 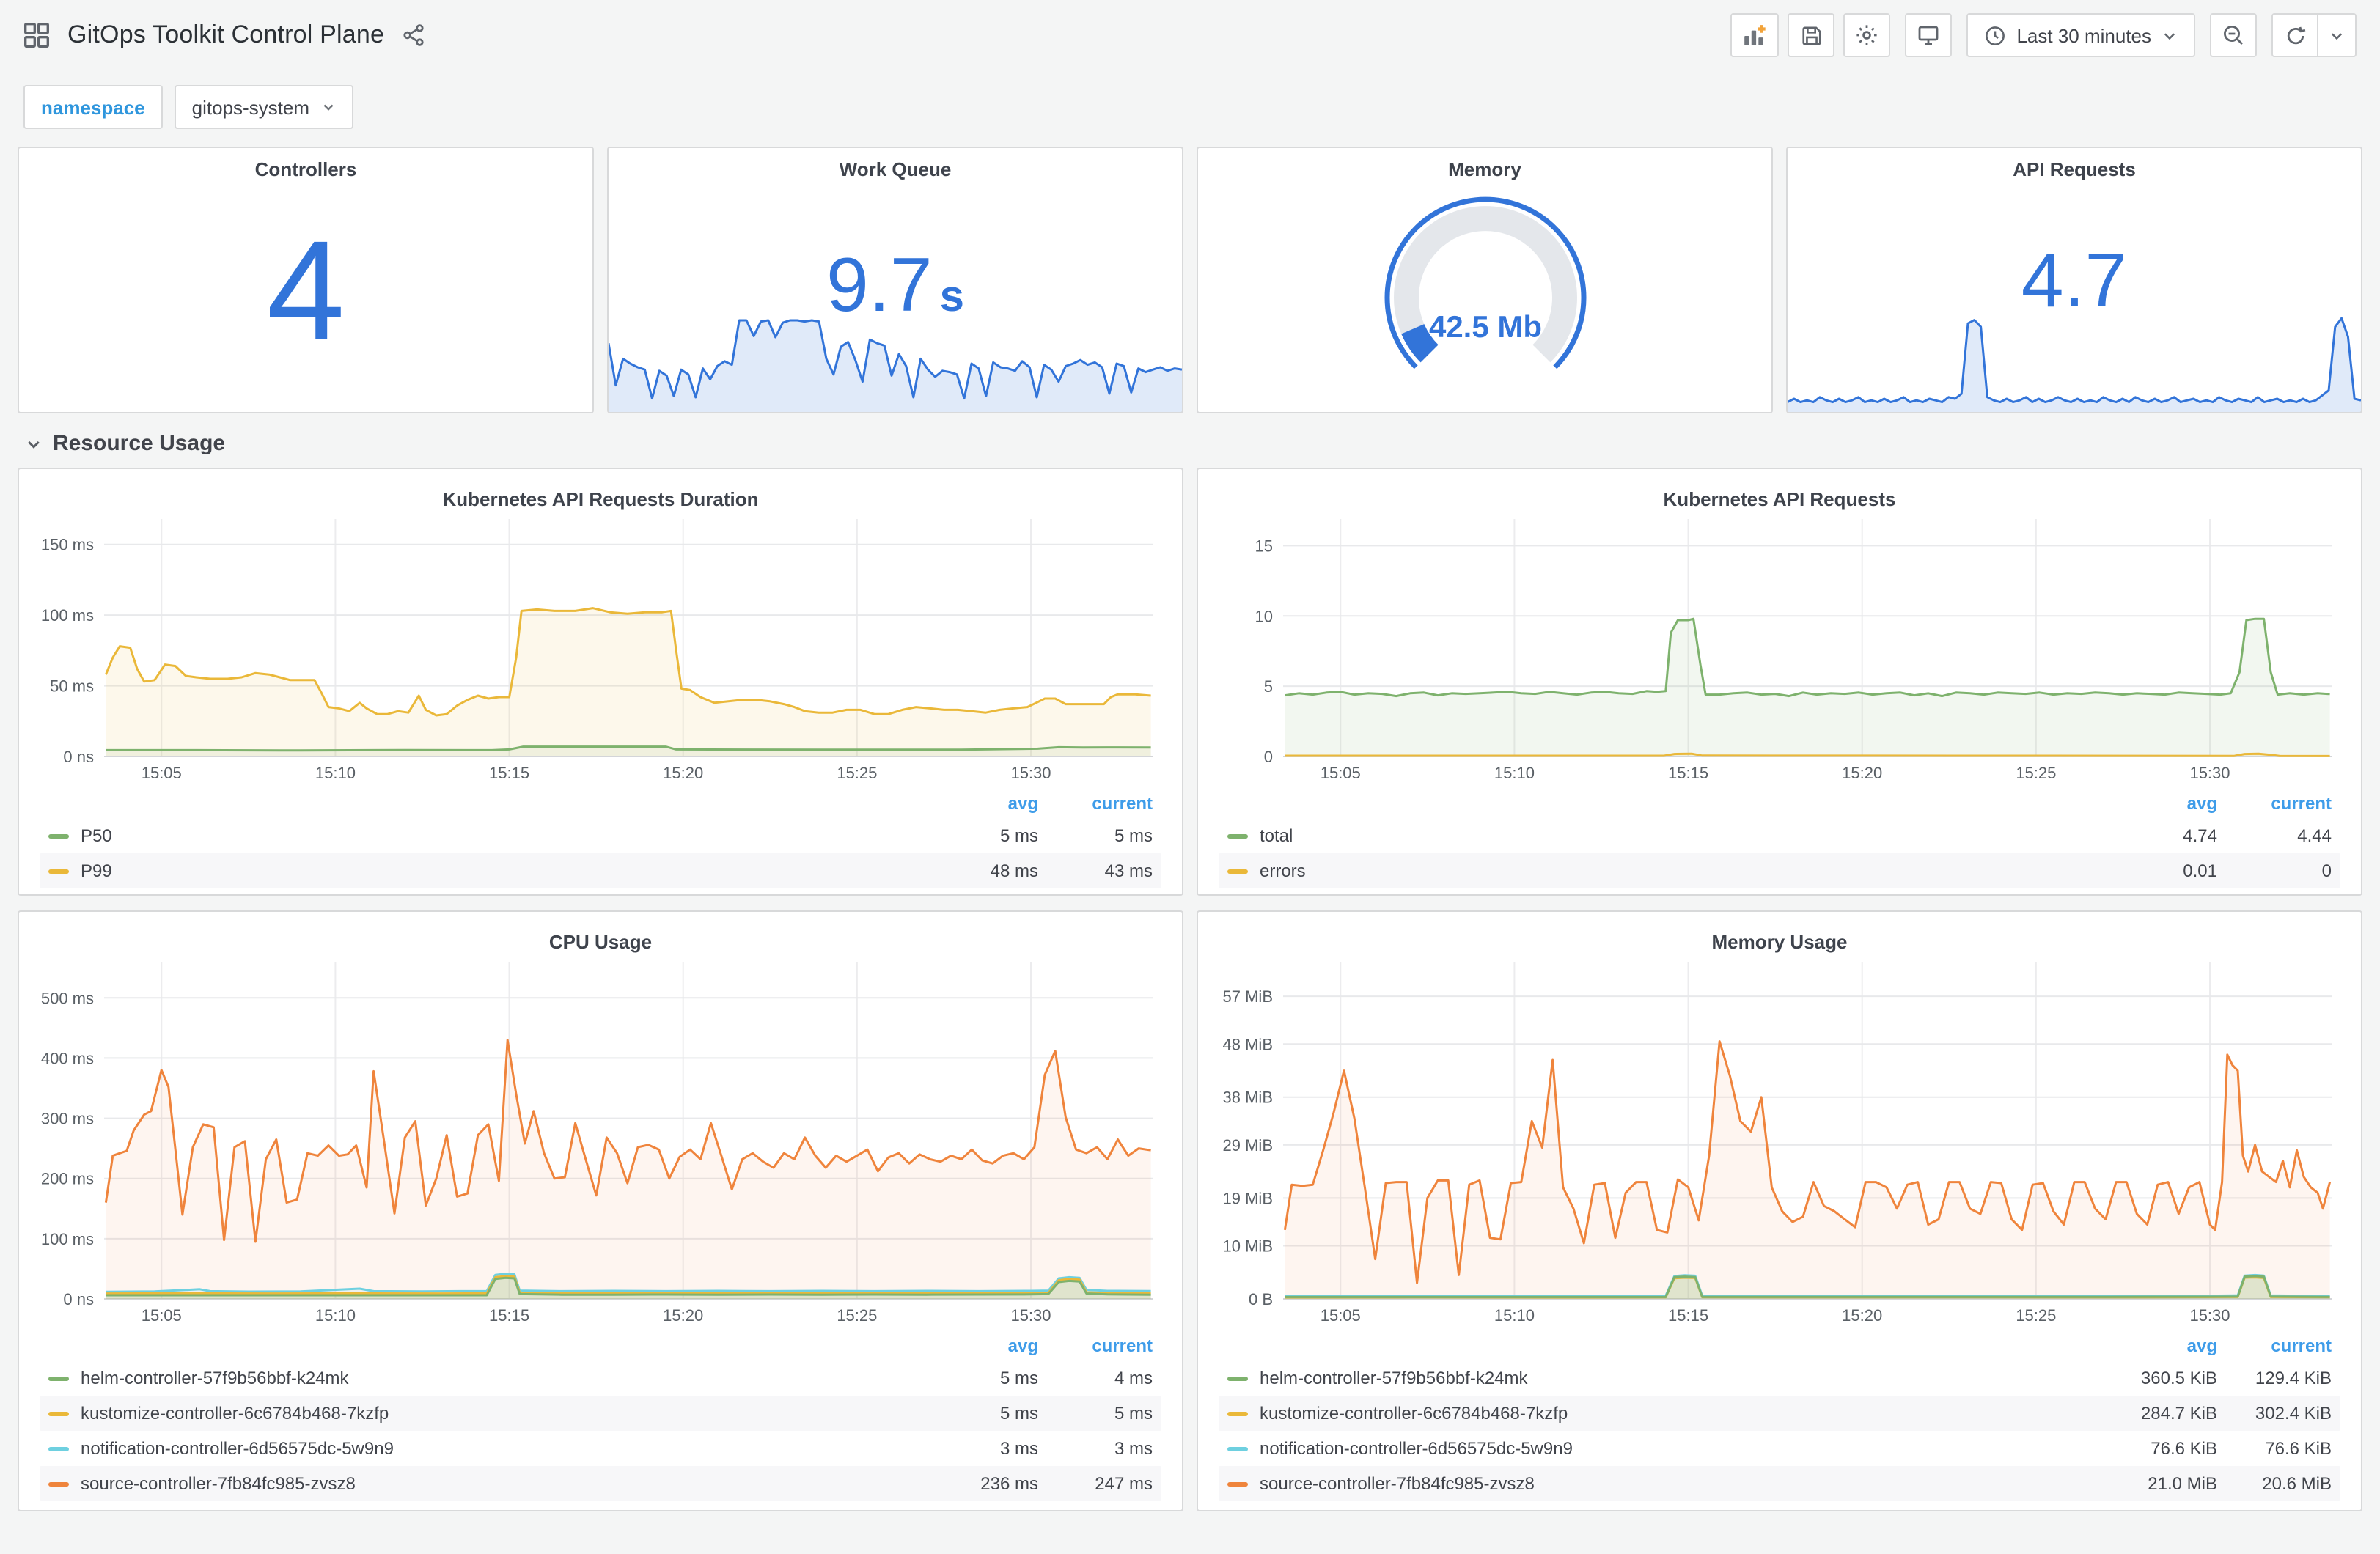 I want to click on legend-avg-value: 284.7 KiB, so click(x=2178, y=1413).